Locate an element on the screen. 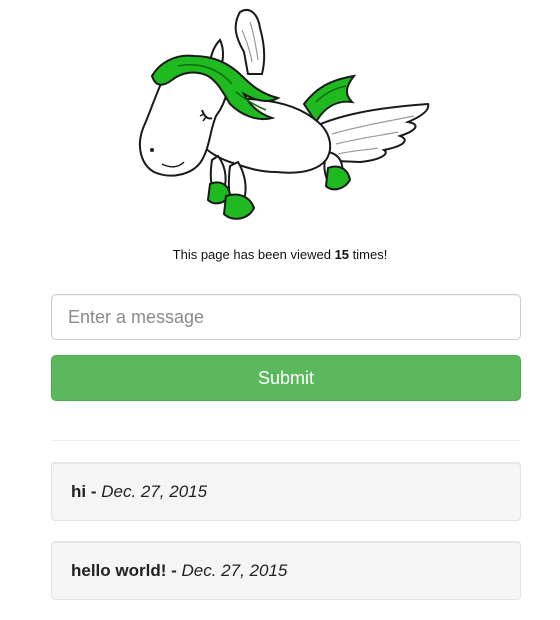 This screenshot has height=620, width=560. view-counter-prefix: This page has been viewed is located at coordinates (251, 254).